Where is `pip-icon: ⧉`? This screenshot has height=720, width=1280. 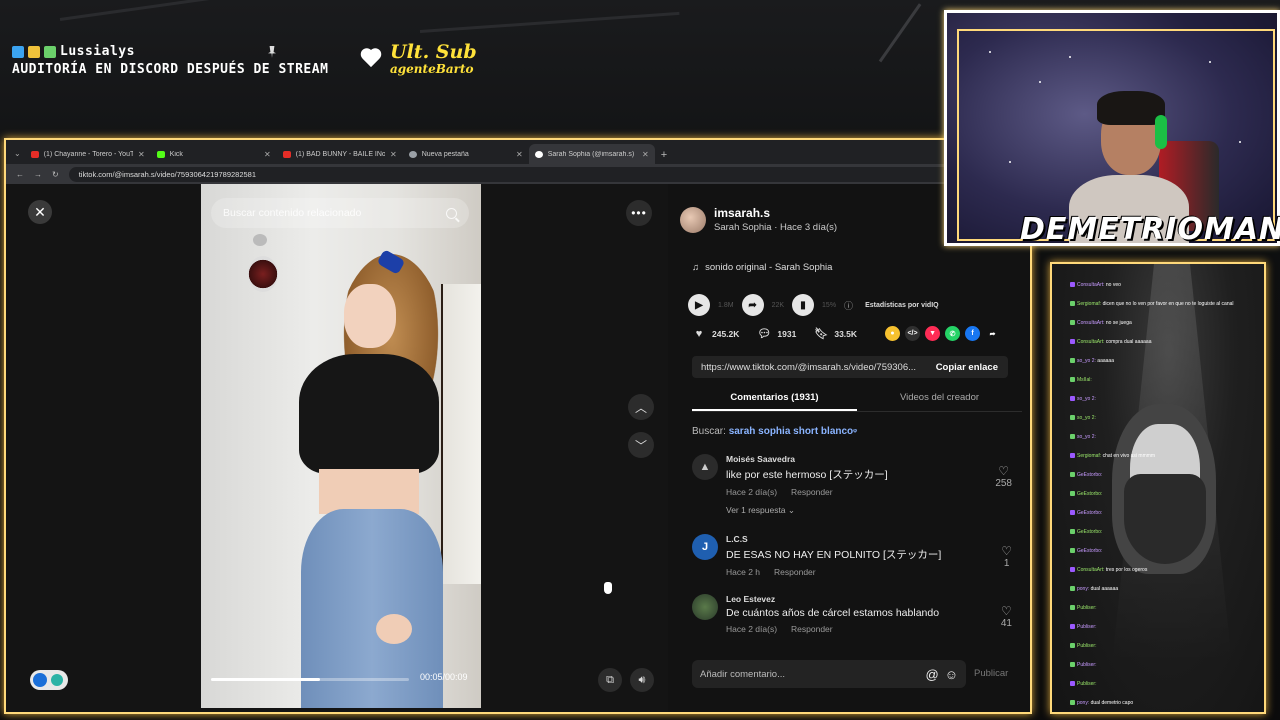 pip-icon: ⧉ is located at coordinates (610, 680).